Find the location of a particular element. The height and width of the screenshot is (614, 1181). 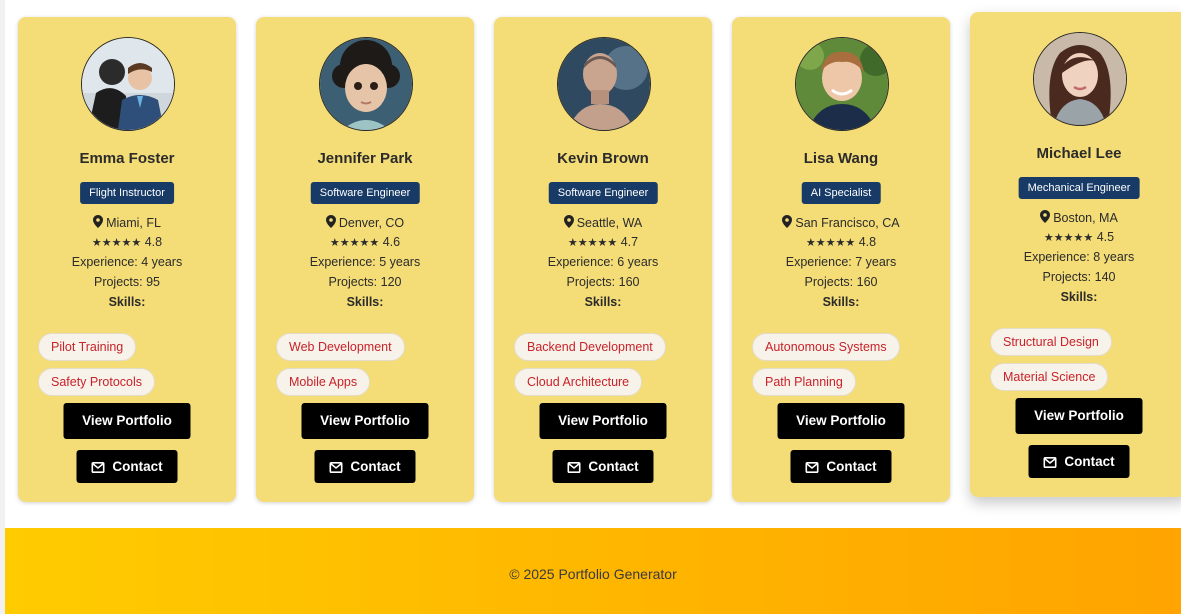

role-badge: AI Specialist is located at coordinates (841, 193).